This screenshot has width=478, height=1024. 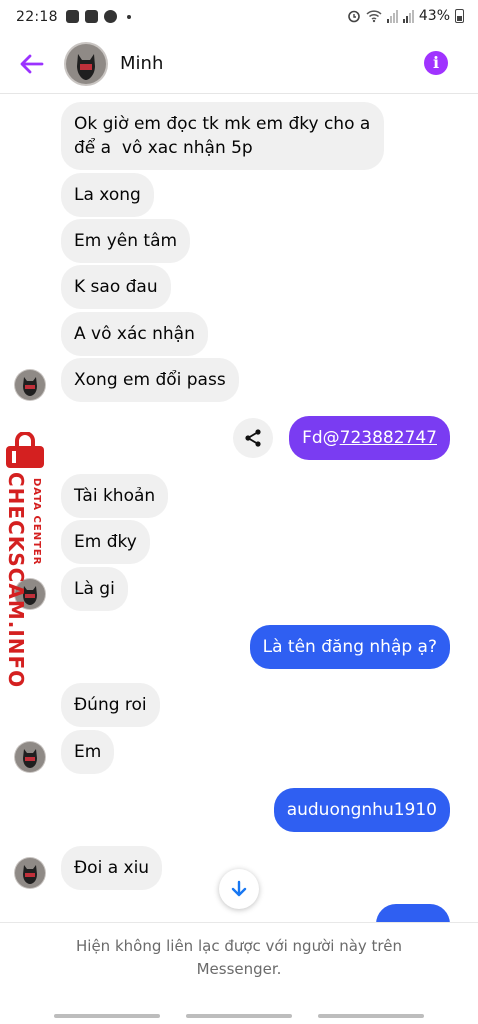 I want to click on watermark: CHECKSCAM.INFO DATA CENTER, so click(x=28, y=560).